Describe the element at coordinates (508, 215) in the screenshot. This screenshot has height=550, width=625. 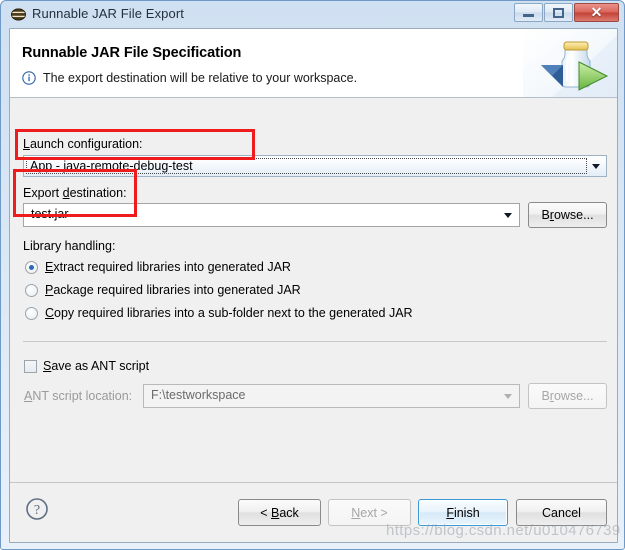
I see `export-destination-dropdown-arrow` at that location.